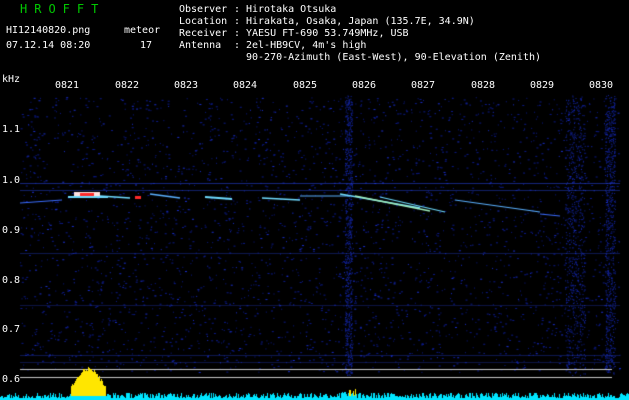 Image resolution: width=629 pixels, height=400 pixels. Describe the element at coordinates (306, 45) in the screenshot. I see `info-value: 2el-HB9CV, 4m's high` at that location.